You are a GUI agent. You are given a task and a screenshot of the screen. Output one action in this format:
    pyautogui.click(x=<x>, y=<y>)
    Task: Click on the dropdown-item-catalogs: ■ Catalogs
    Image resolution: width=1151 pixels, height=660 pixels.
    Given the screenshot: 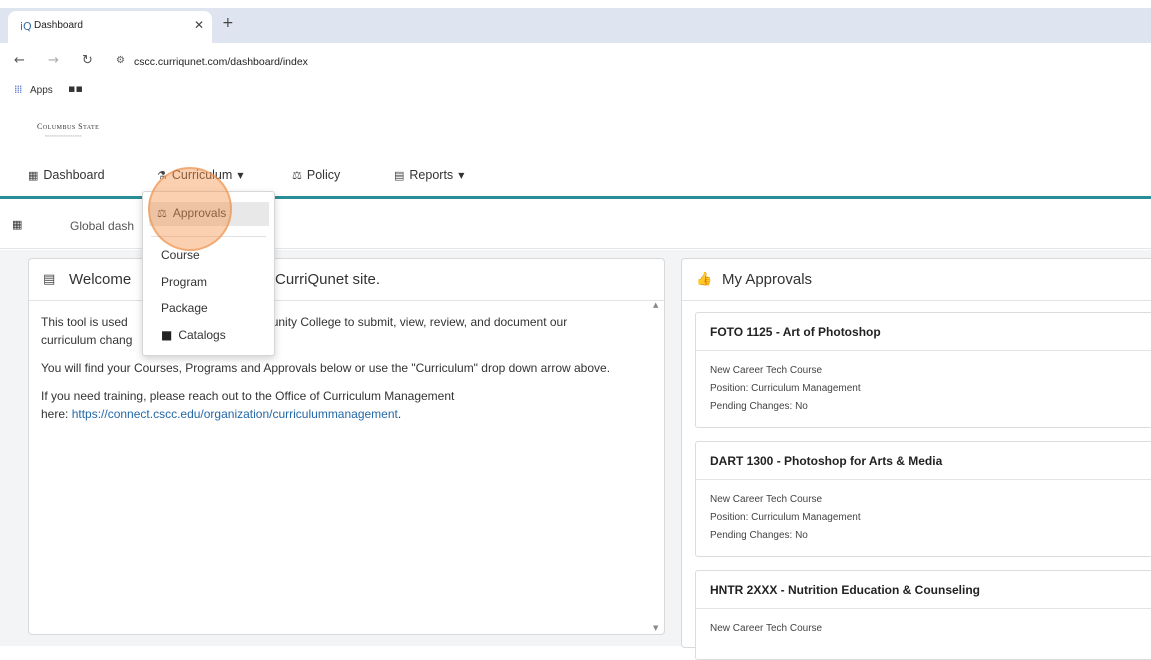 What is the action you would take?
    pyautogui.click(x=193, y=335)
    